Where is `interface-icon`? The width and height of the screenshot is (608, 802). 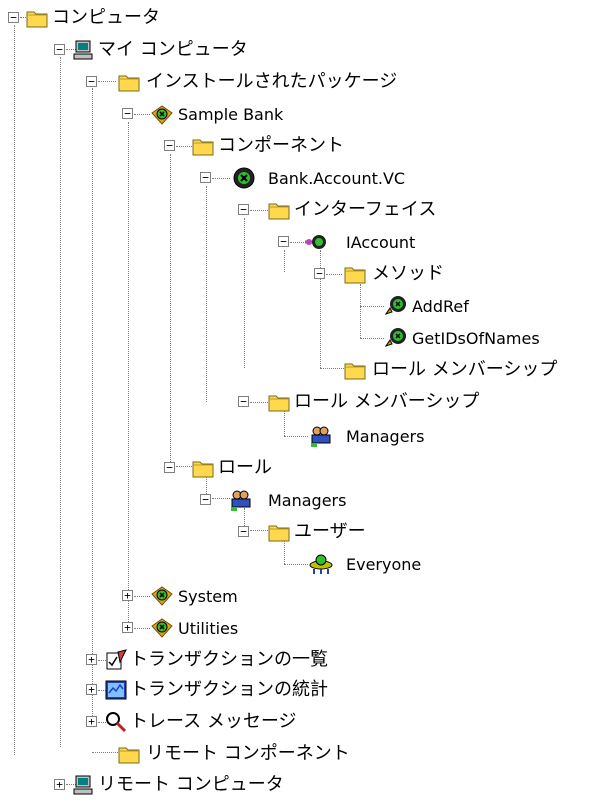
interface-icon is located at coordinates (315, 242).